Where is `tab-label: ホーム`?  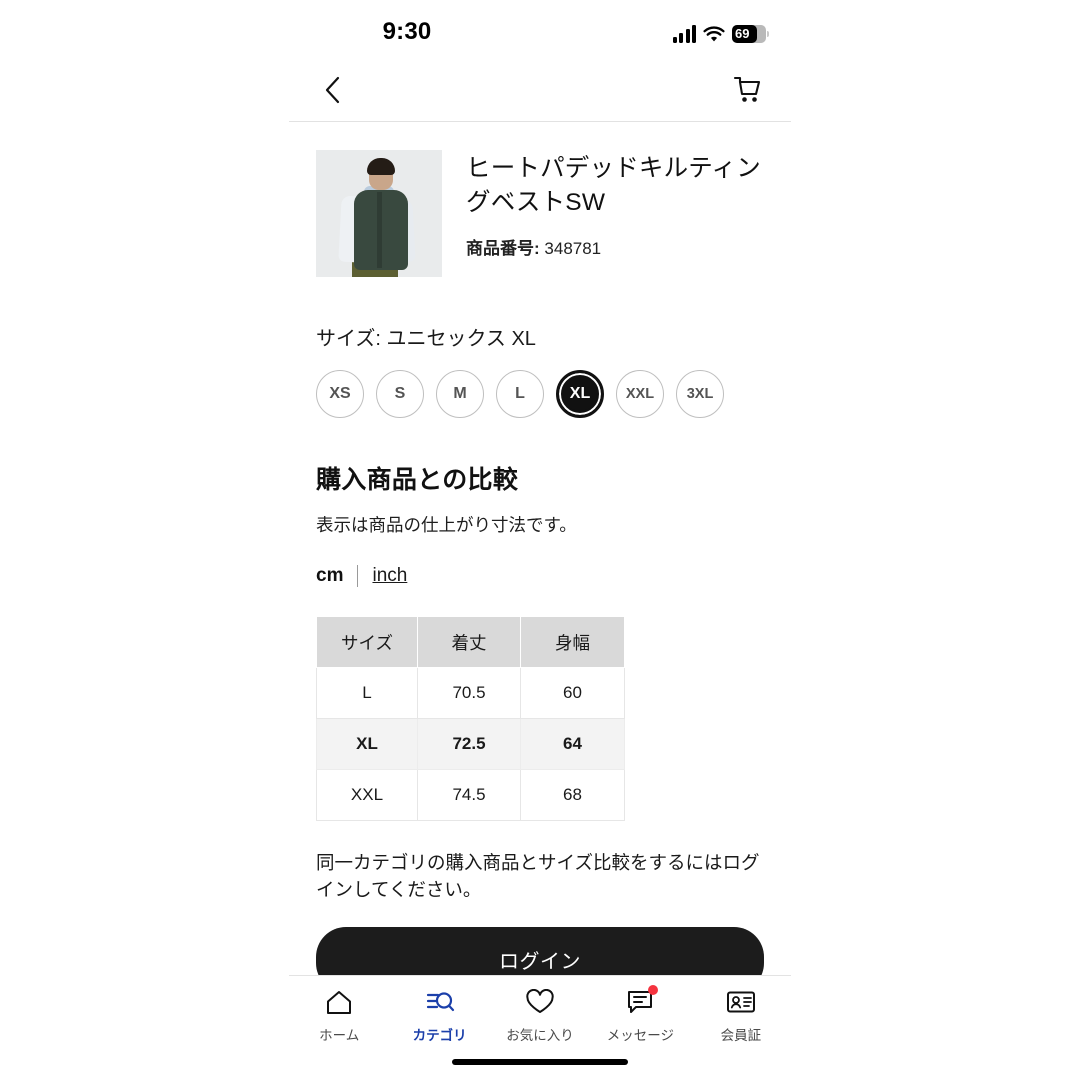 tab-label: ホーム is located at coordinates (339, 1035).